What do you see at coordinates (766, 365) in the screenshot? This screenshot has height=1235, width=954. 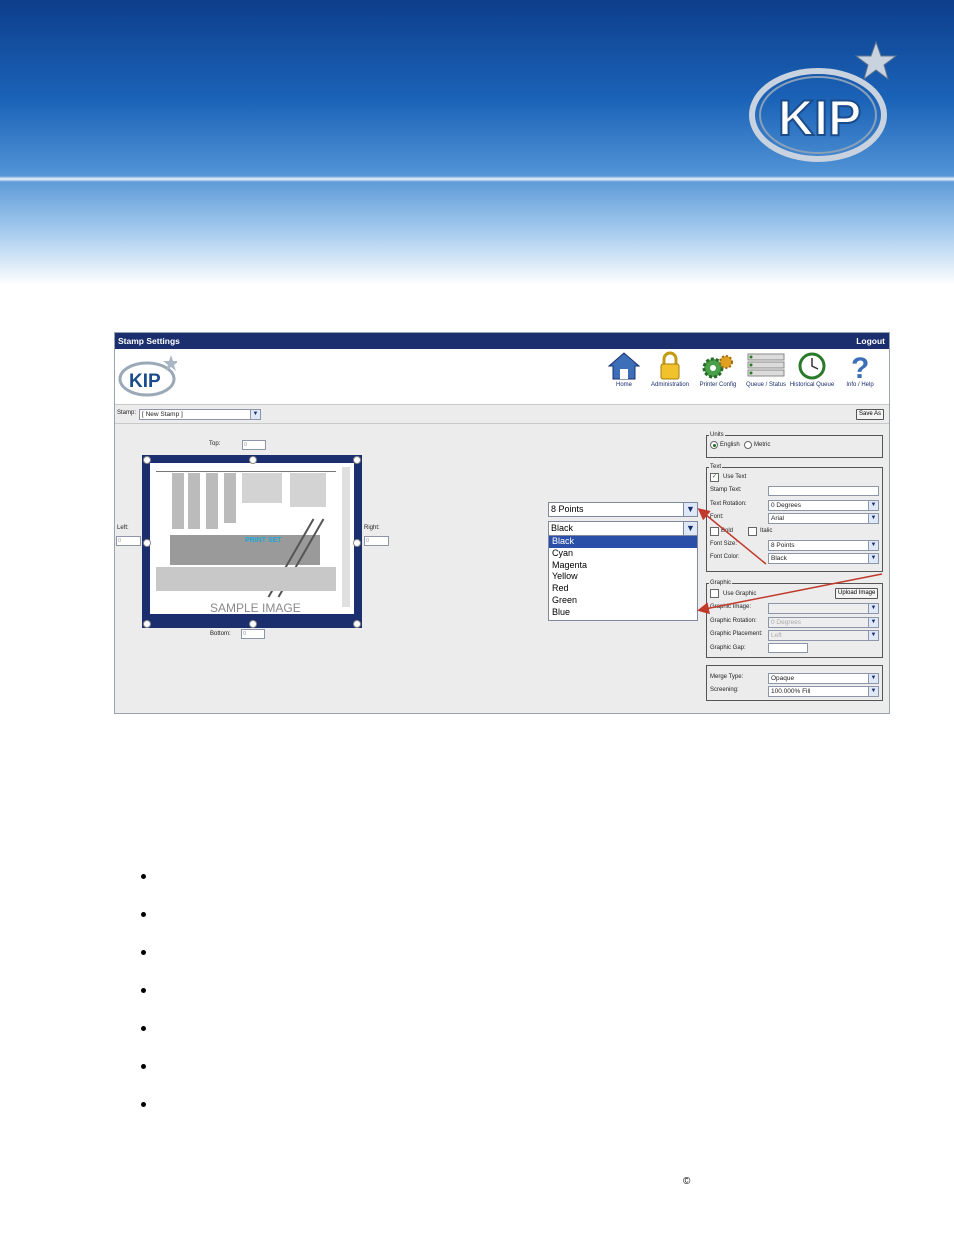 I see `queue-list-icon` at bounding box center [766, 365].